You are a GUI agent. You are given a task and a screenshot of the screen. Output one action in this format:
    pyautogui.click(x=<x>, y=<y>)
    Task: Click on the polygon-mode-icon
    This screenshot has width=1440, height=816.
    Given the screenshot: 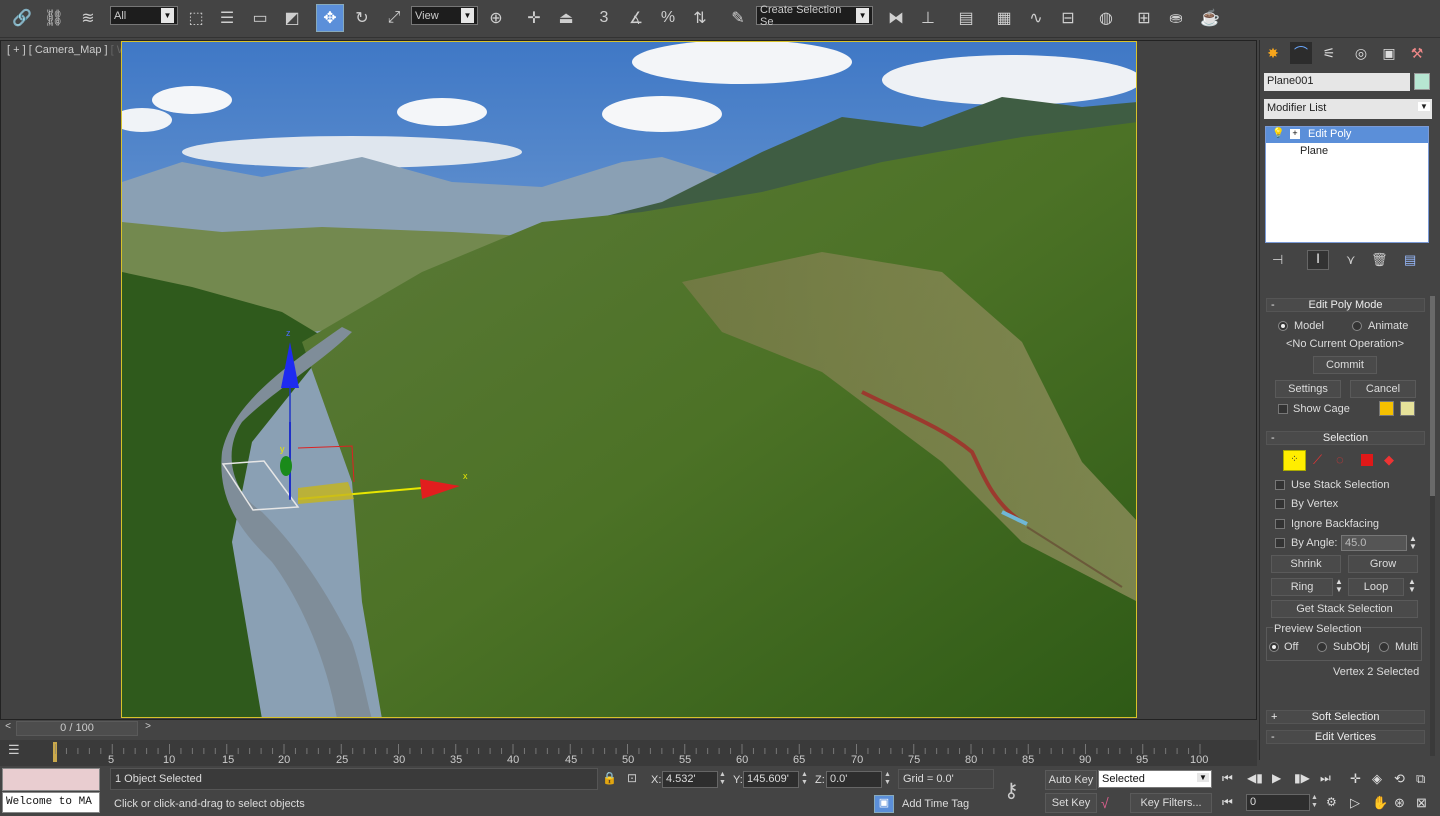 What is the action you would take?
    pyautogui.click(x=1367, y=460)
    